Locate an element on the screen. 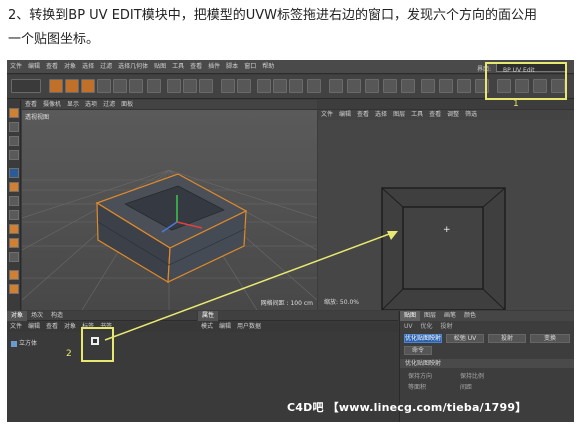 Image resolution: width=585 pixels, height=424 pixels. uv-menu-item: 图层 is located at coordinates (399, 115).